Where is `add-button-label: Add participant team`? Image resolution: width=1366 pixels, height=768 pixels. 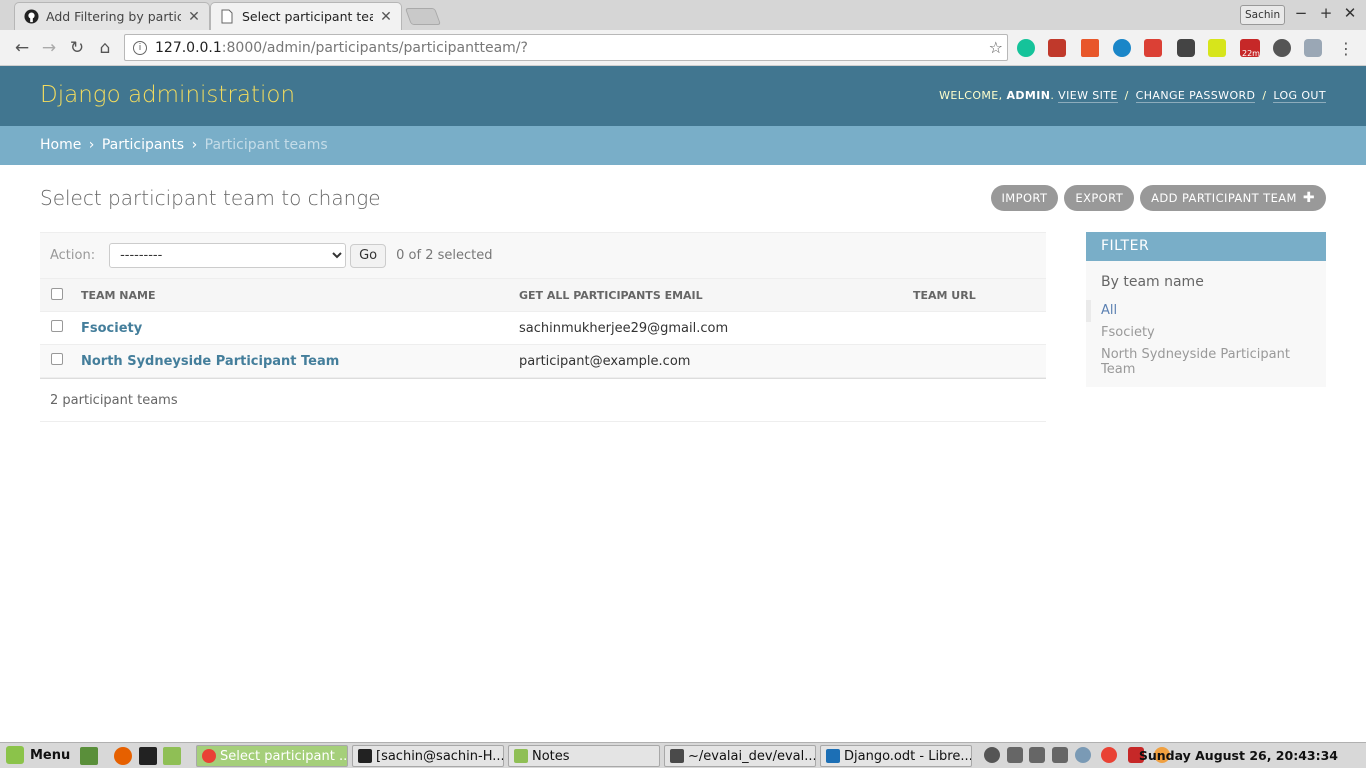
add-button-label: Add participant team is located at coordinates (1224, 198).